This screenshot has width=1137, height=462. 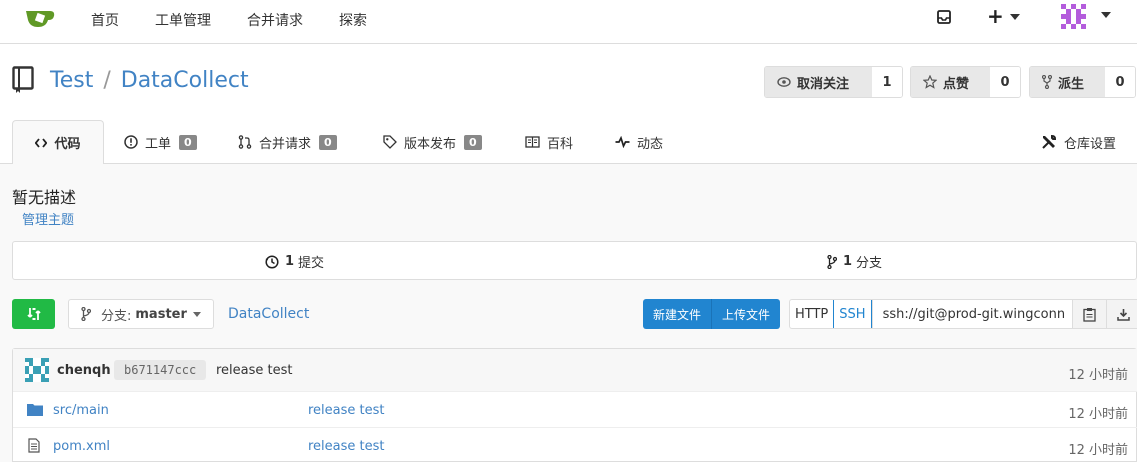 I want to click on star-button: 点赞 0, so click(x=965, y=82).